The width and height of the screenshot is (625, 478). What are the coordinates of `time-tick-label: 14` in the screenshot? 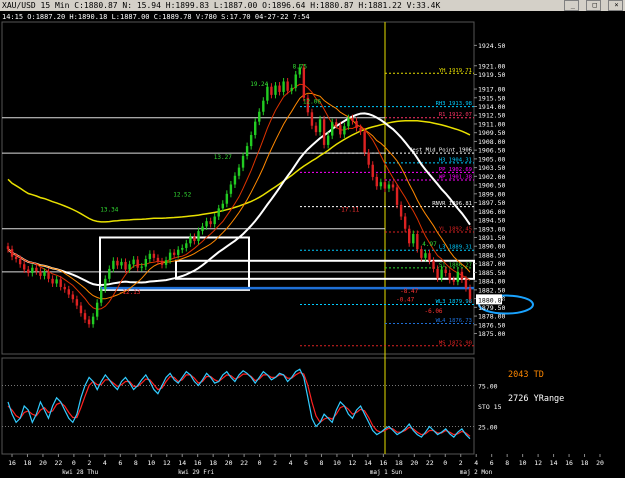 It's located at (554, 463).